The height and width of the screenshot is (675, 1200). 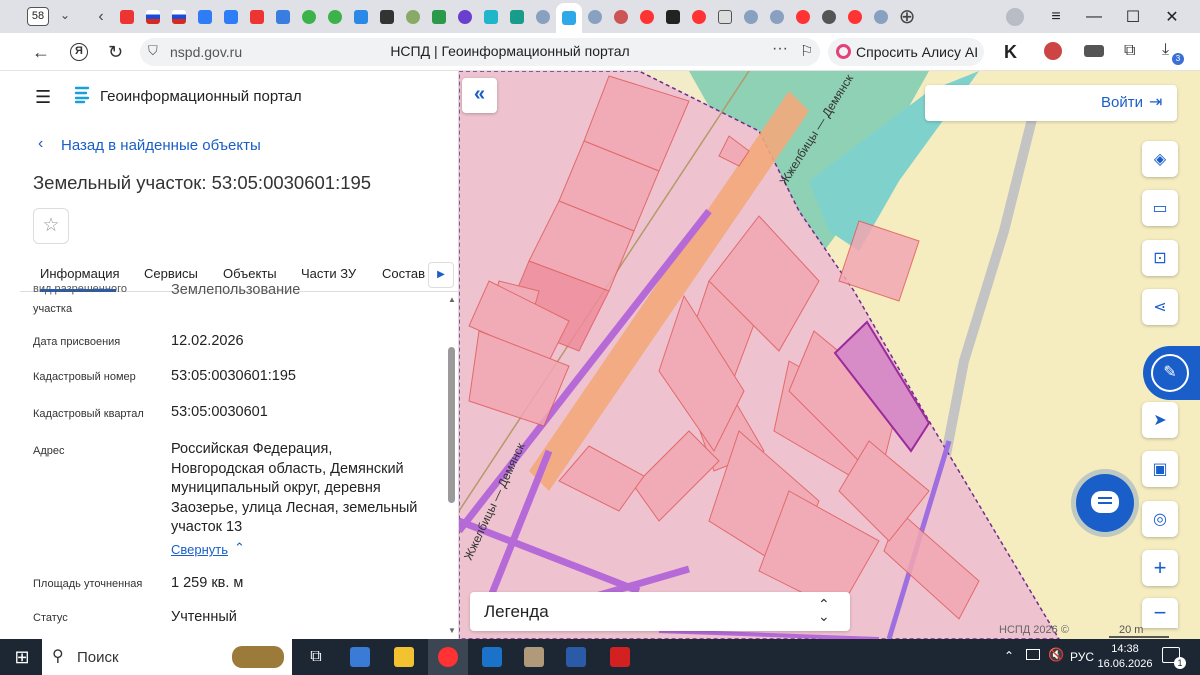 What do you see at coordinates (1033, 654) in the screenshot?
I see `network-icon` at bounding box center [1033, 654].